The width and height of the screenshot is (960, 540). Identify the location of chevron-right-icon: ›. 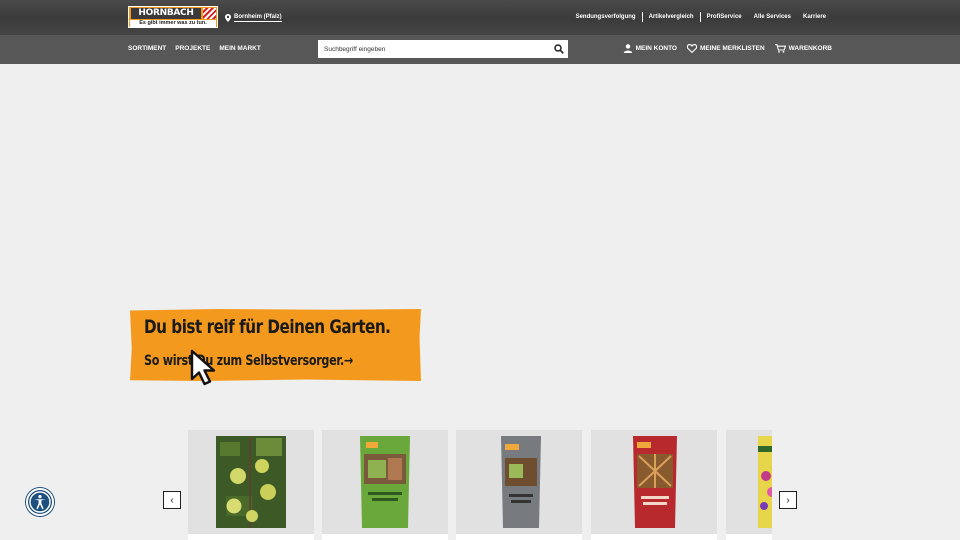
(788, 500).